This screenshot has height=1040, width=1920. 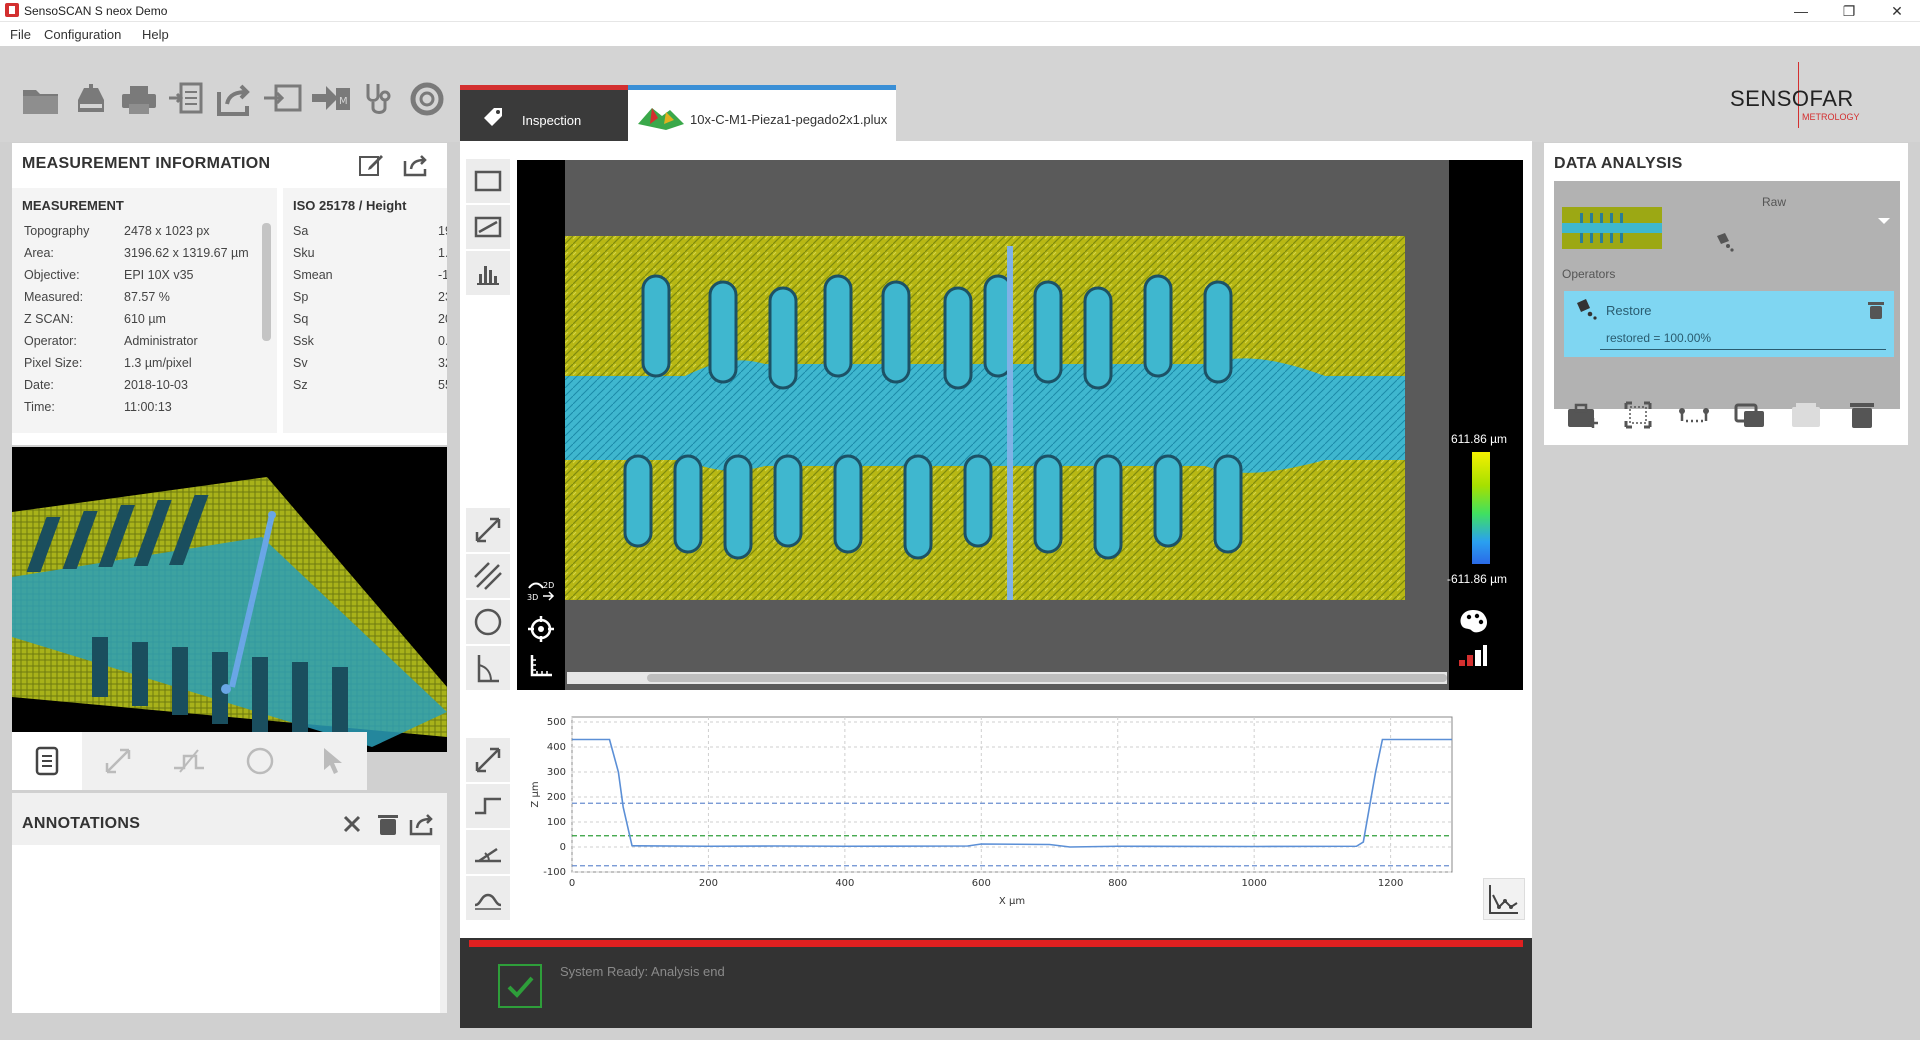 What do you see at coordinates (1010, 423) in the screenshot?
I see `profile-line` at bounding box center [1010, 423].